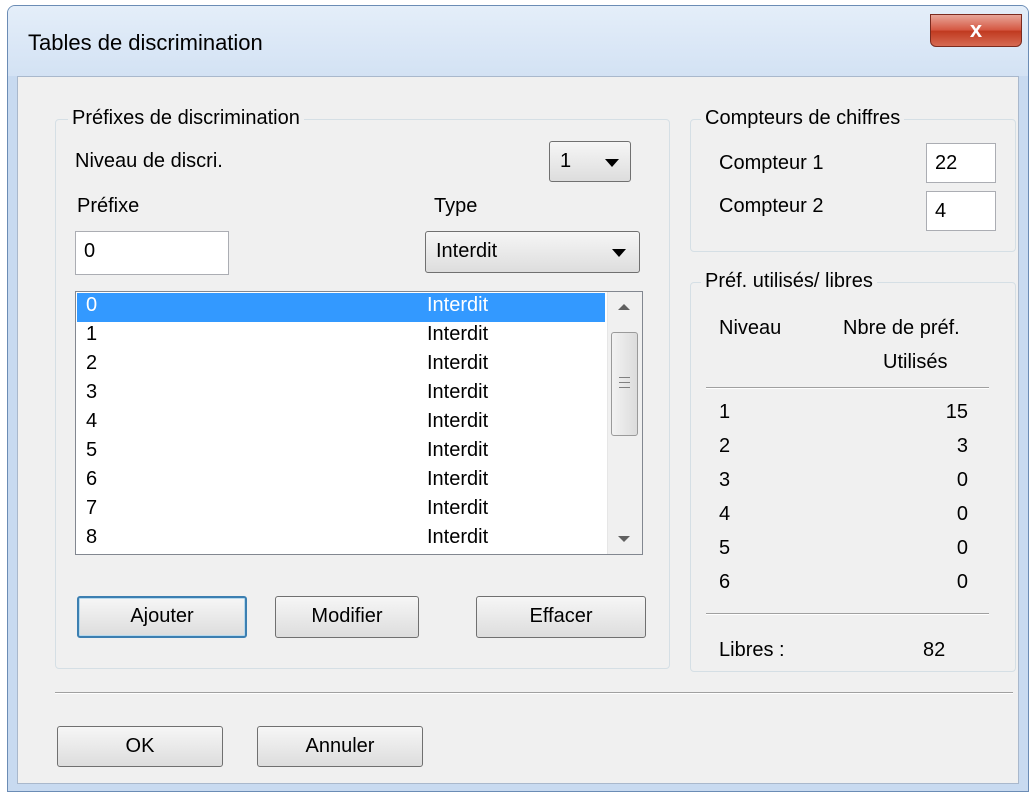  Describe the element at coordinates (341, 452) in the screenshot. I see `list-item: 5 Interdit` at that location.